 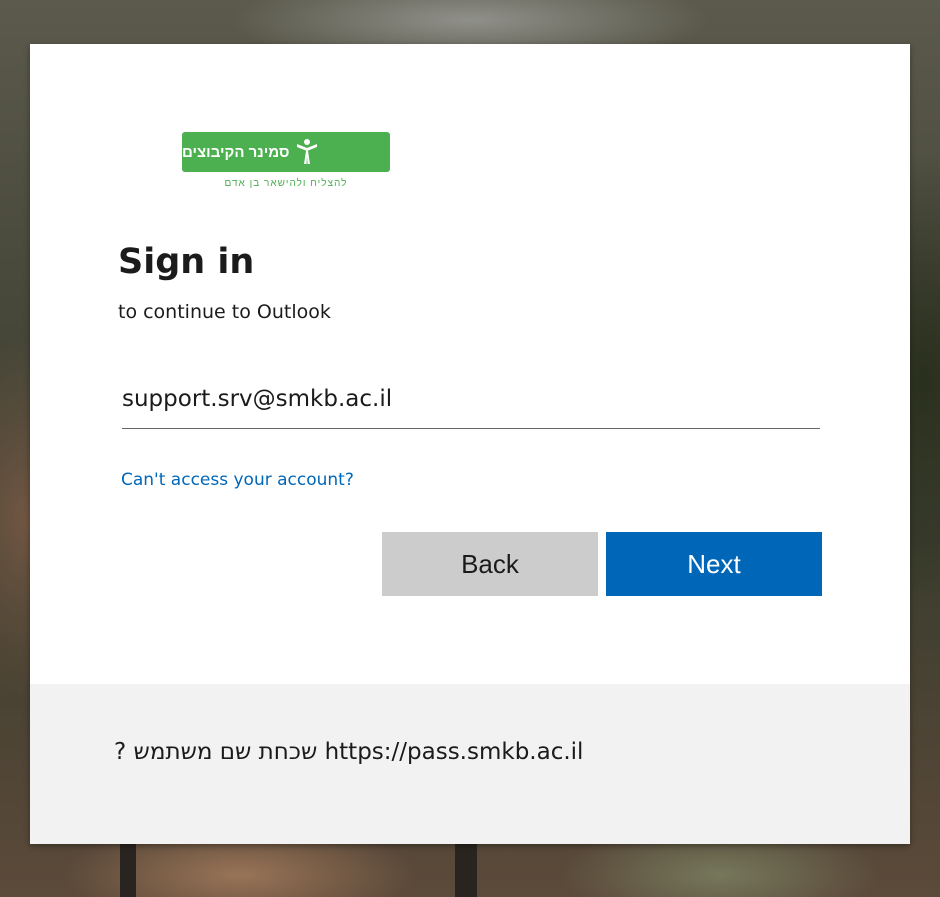 What do you see at coordinates (224, 312) in the screenshot?
I see `page-subtitle: to continue to Outlook` at bounding box center [224, 312].